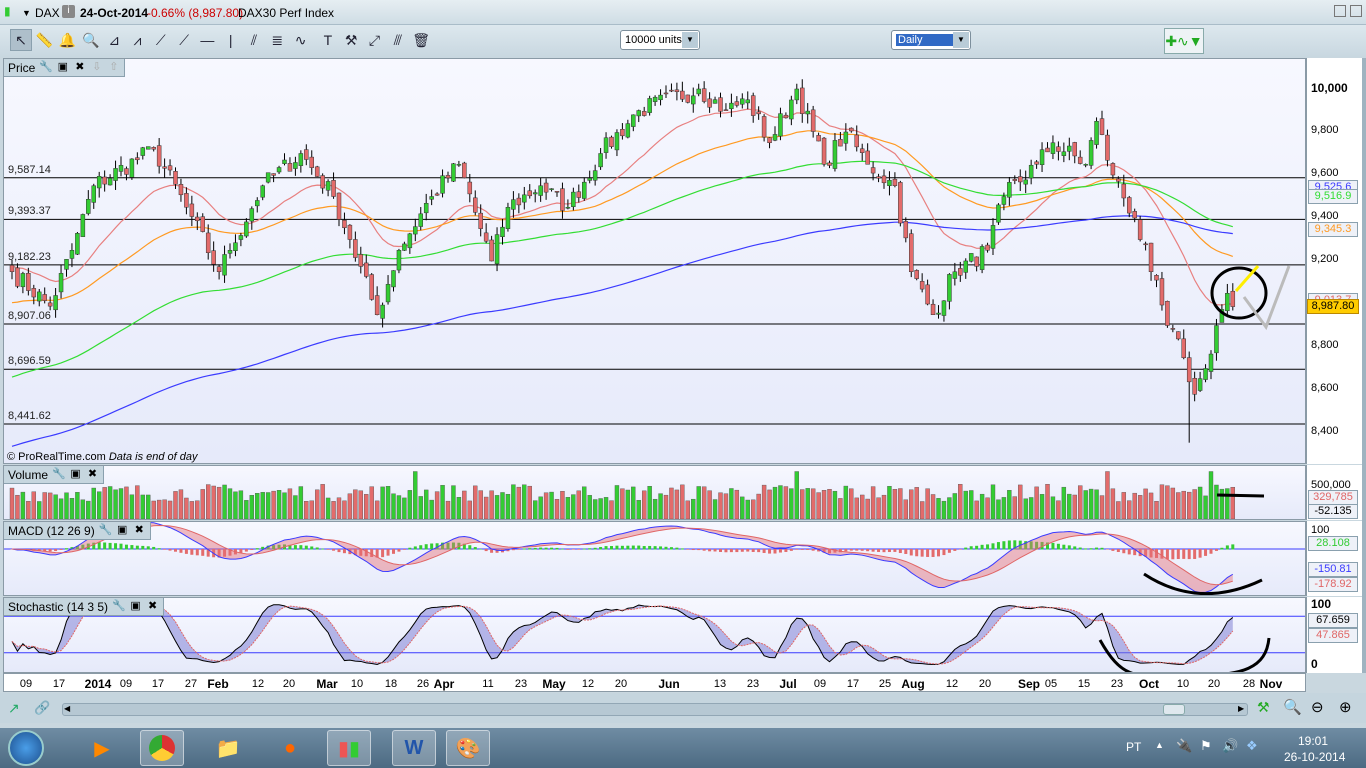  What do you see at coordinates (1133, 747) in the screenshot?
I see `language-indicator: PT` at bounding box center [1133, 747].